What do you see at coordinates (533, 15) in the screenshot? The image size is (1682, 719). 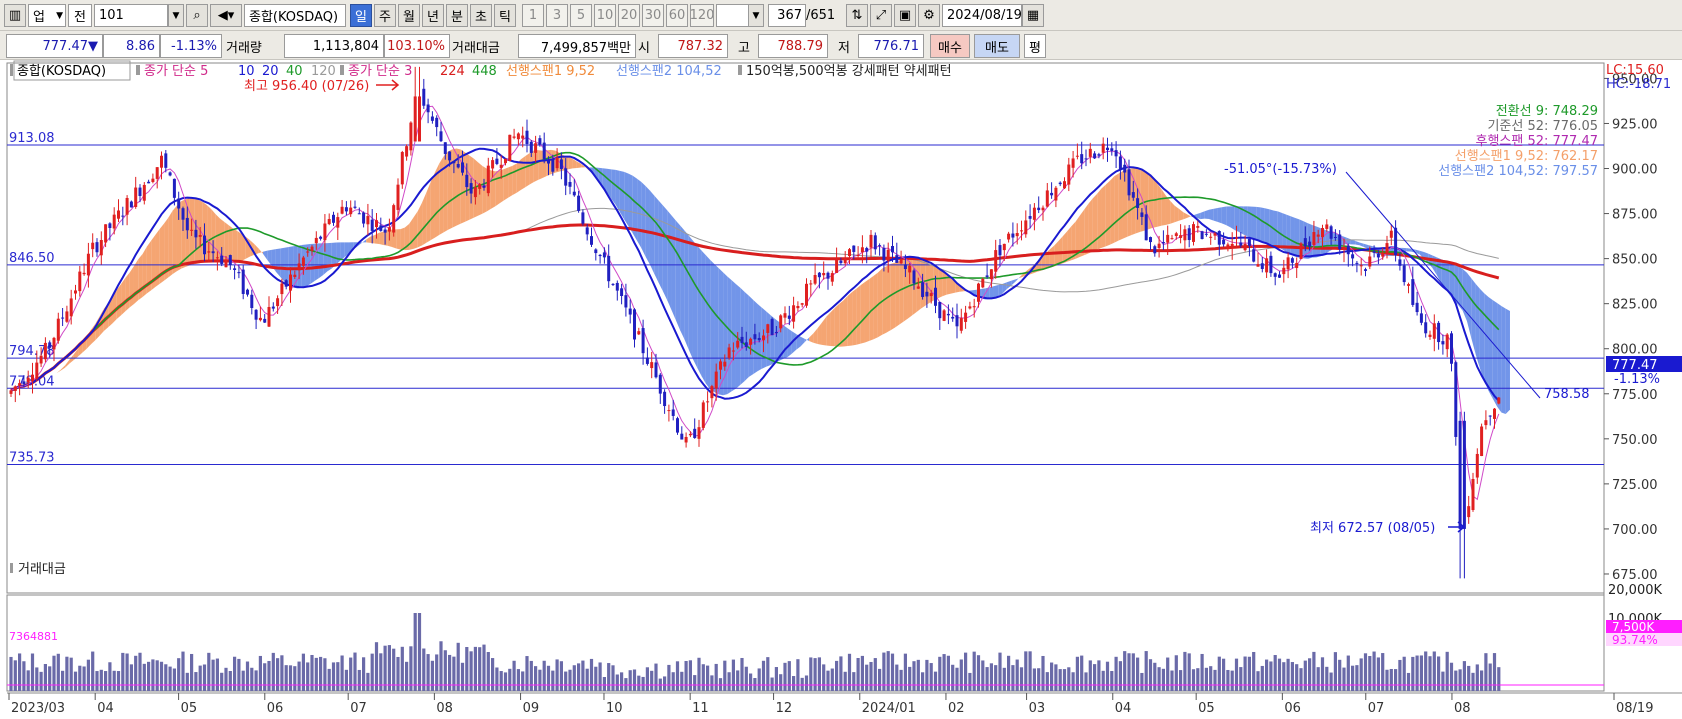 I see `interval-1: 1` at bounding box center [533, 15].